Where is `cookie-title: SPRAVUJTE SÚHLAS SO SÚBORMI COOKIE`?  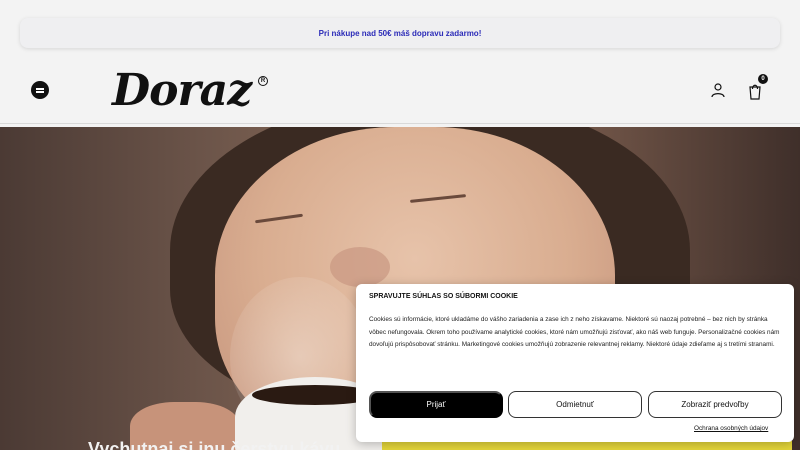 cookie-title: SPRAVUJTE SÚHLAS SO SÚBORMI COOKIE is located at coordinates (443, 296).